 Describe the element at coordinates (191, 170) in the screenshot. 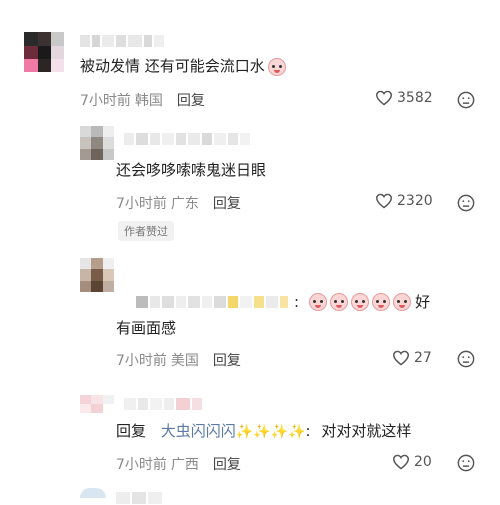

I see `comment-text: 还会哆哆嗦嗦鬼迷日眼` at that location.